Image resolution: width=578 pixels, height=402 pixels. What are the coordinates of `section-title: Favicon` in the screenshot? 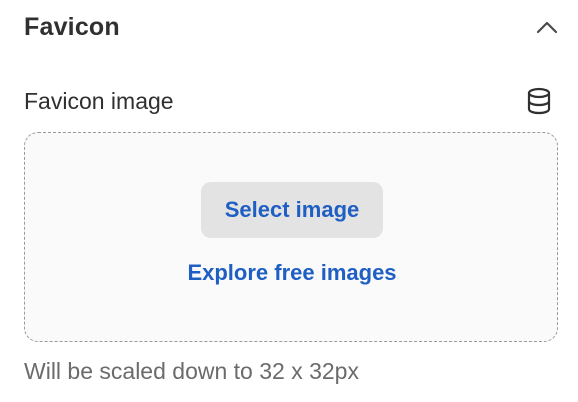 It's located at (72, 26).